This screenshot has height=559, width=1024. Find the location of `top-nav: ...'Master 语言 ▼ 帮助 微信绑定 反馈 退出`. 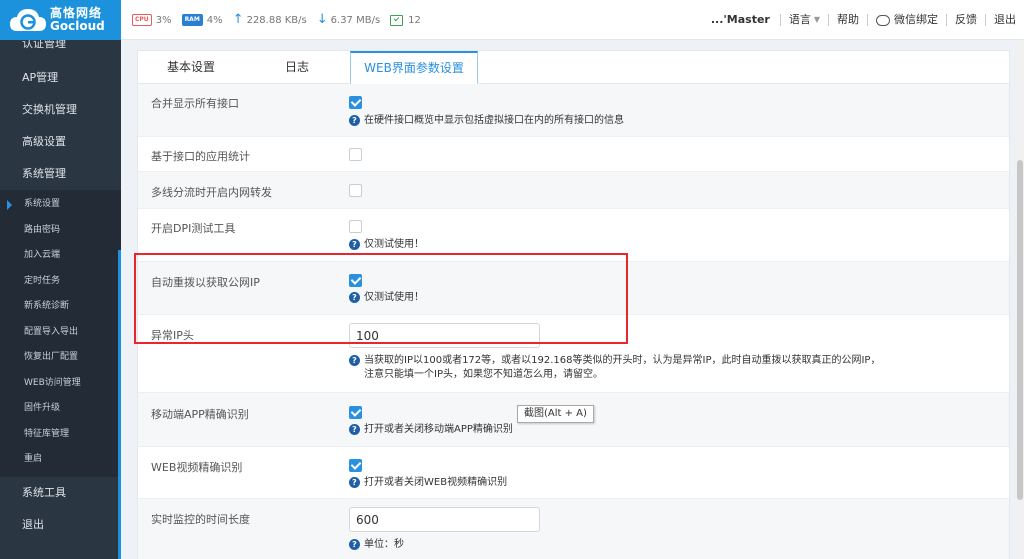

top-nav: ...'Master 语言 ▼ 帮助 微信绑定 反馈 退出 is located at coordinates (863, 20).